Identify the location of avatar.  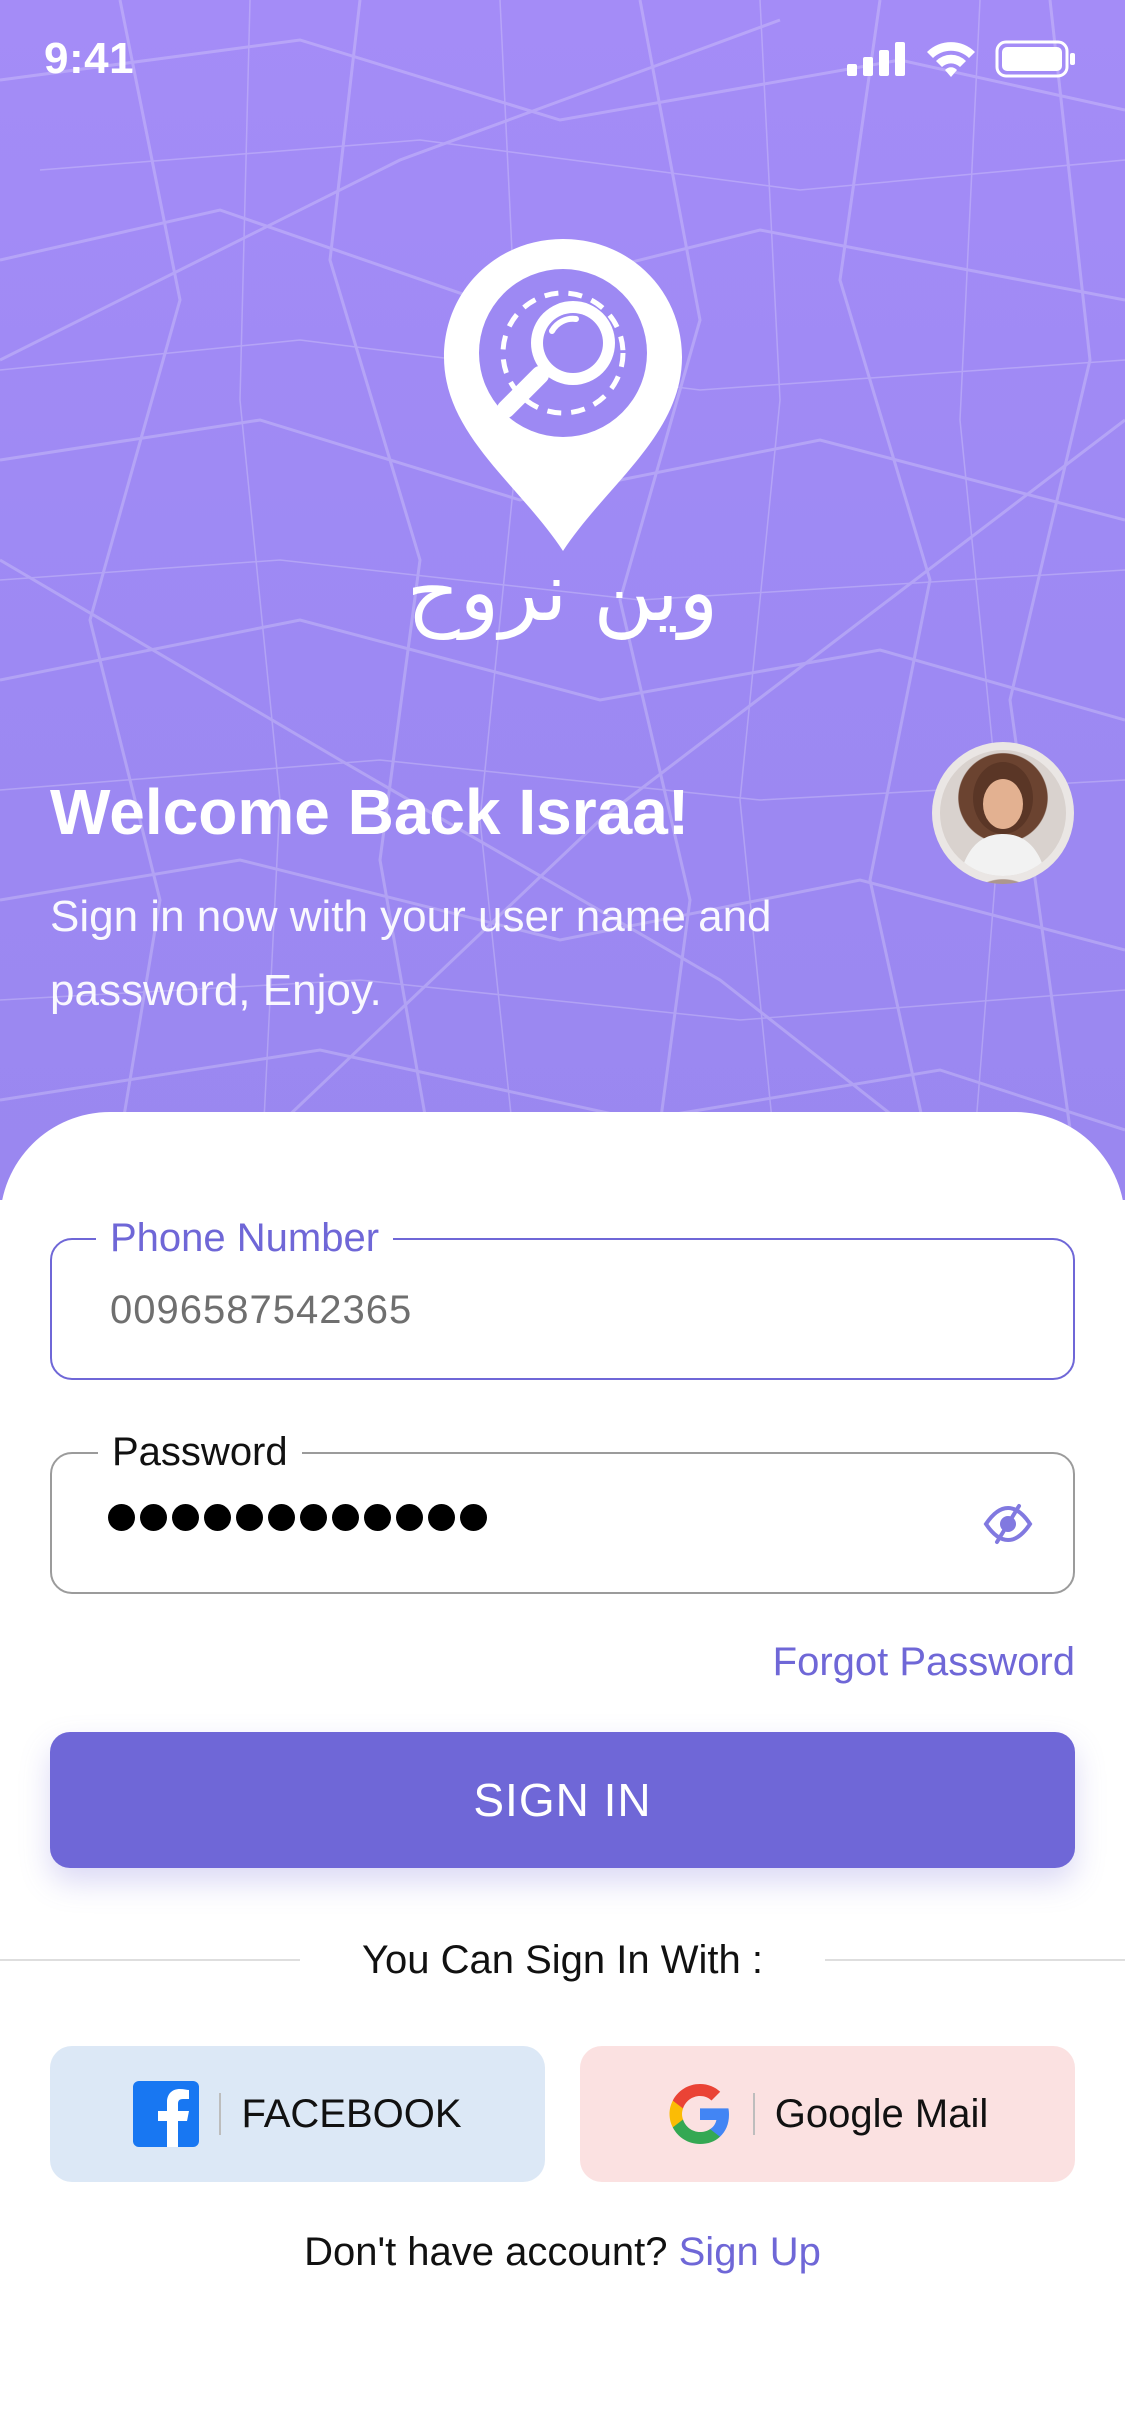
(1003, 813).